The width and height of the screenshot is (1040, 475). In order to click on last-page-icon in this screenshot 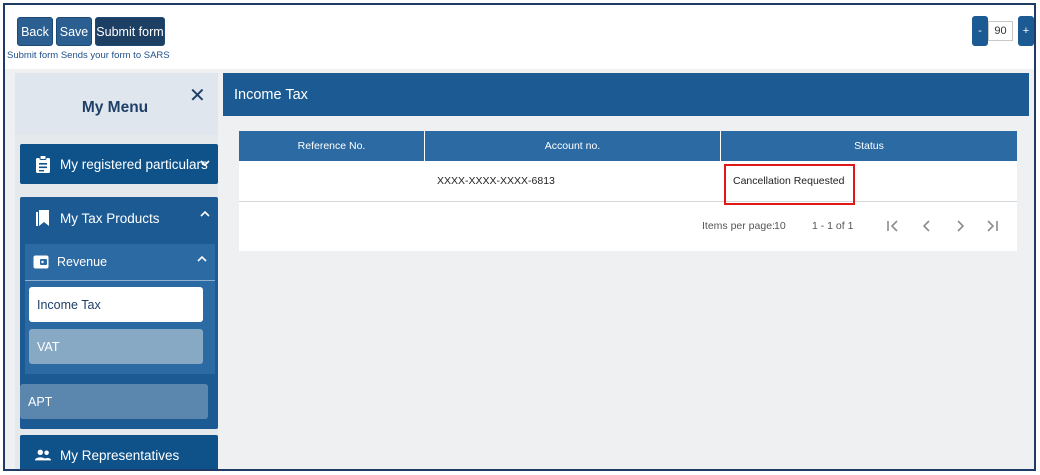, I will do `click(992, 226)`.